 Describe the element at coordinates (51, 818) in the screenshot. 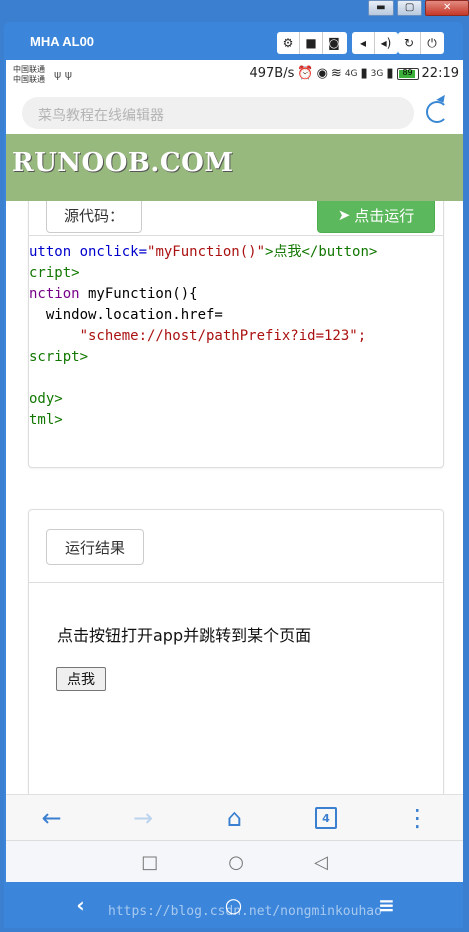

I see `back-arrow-icon: ←` at that location.